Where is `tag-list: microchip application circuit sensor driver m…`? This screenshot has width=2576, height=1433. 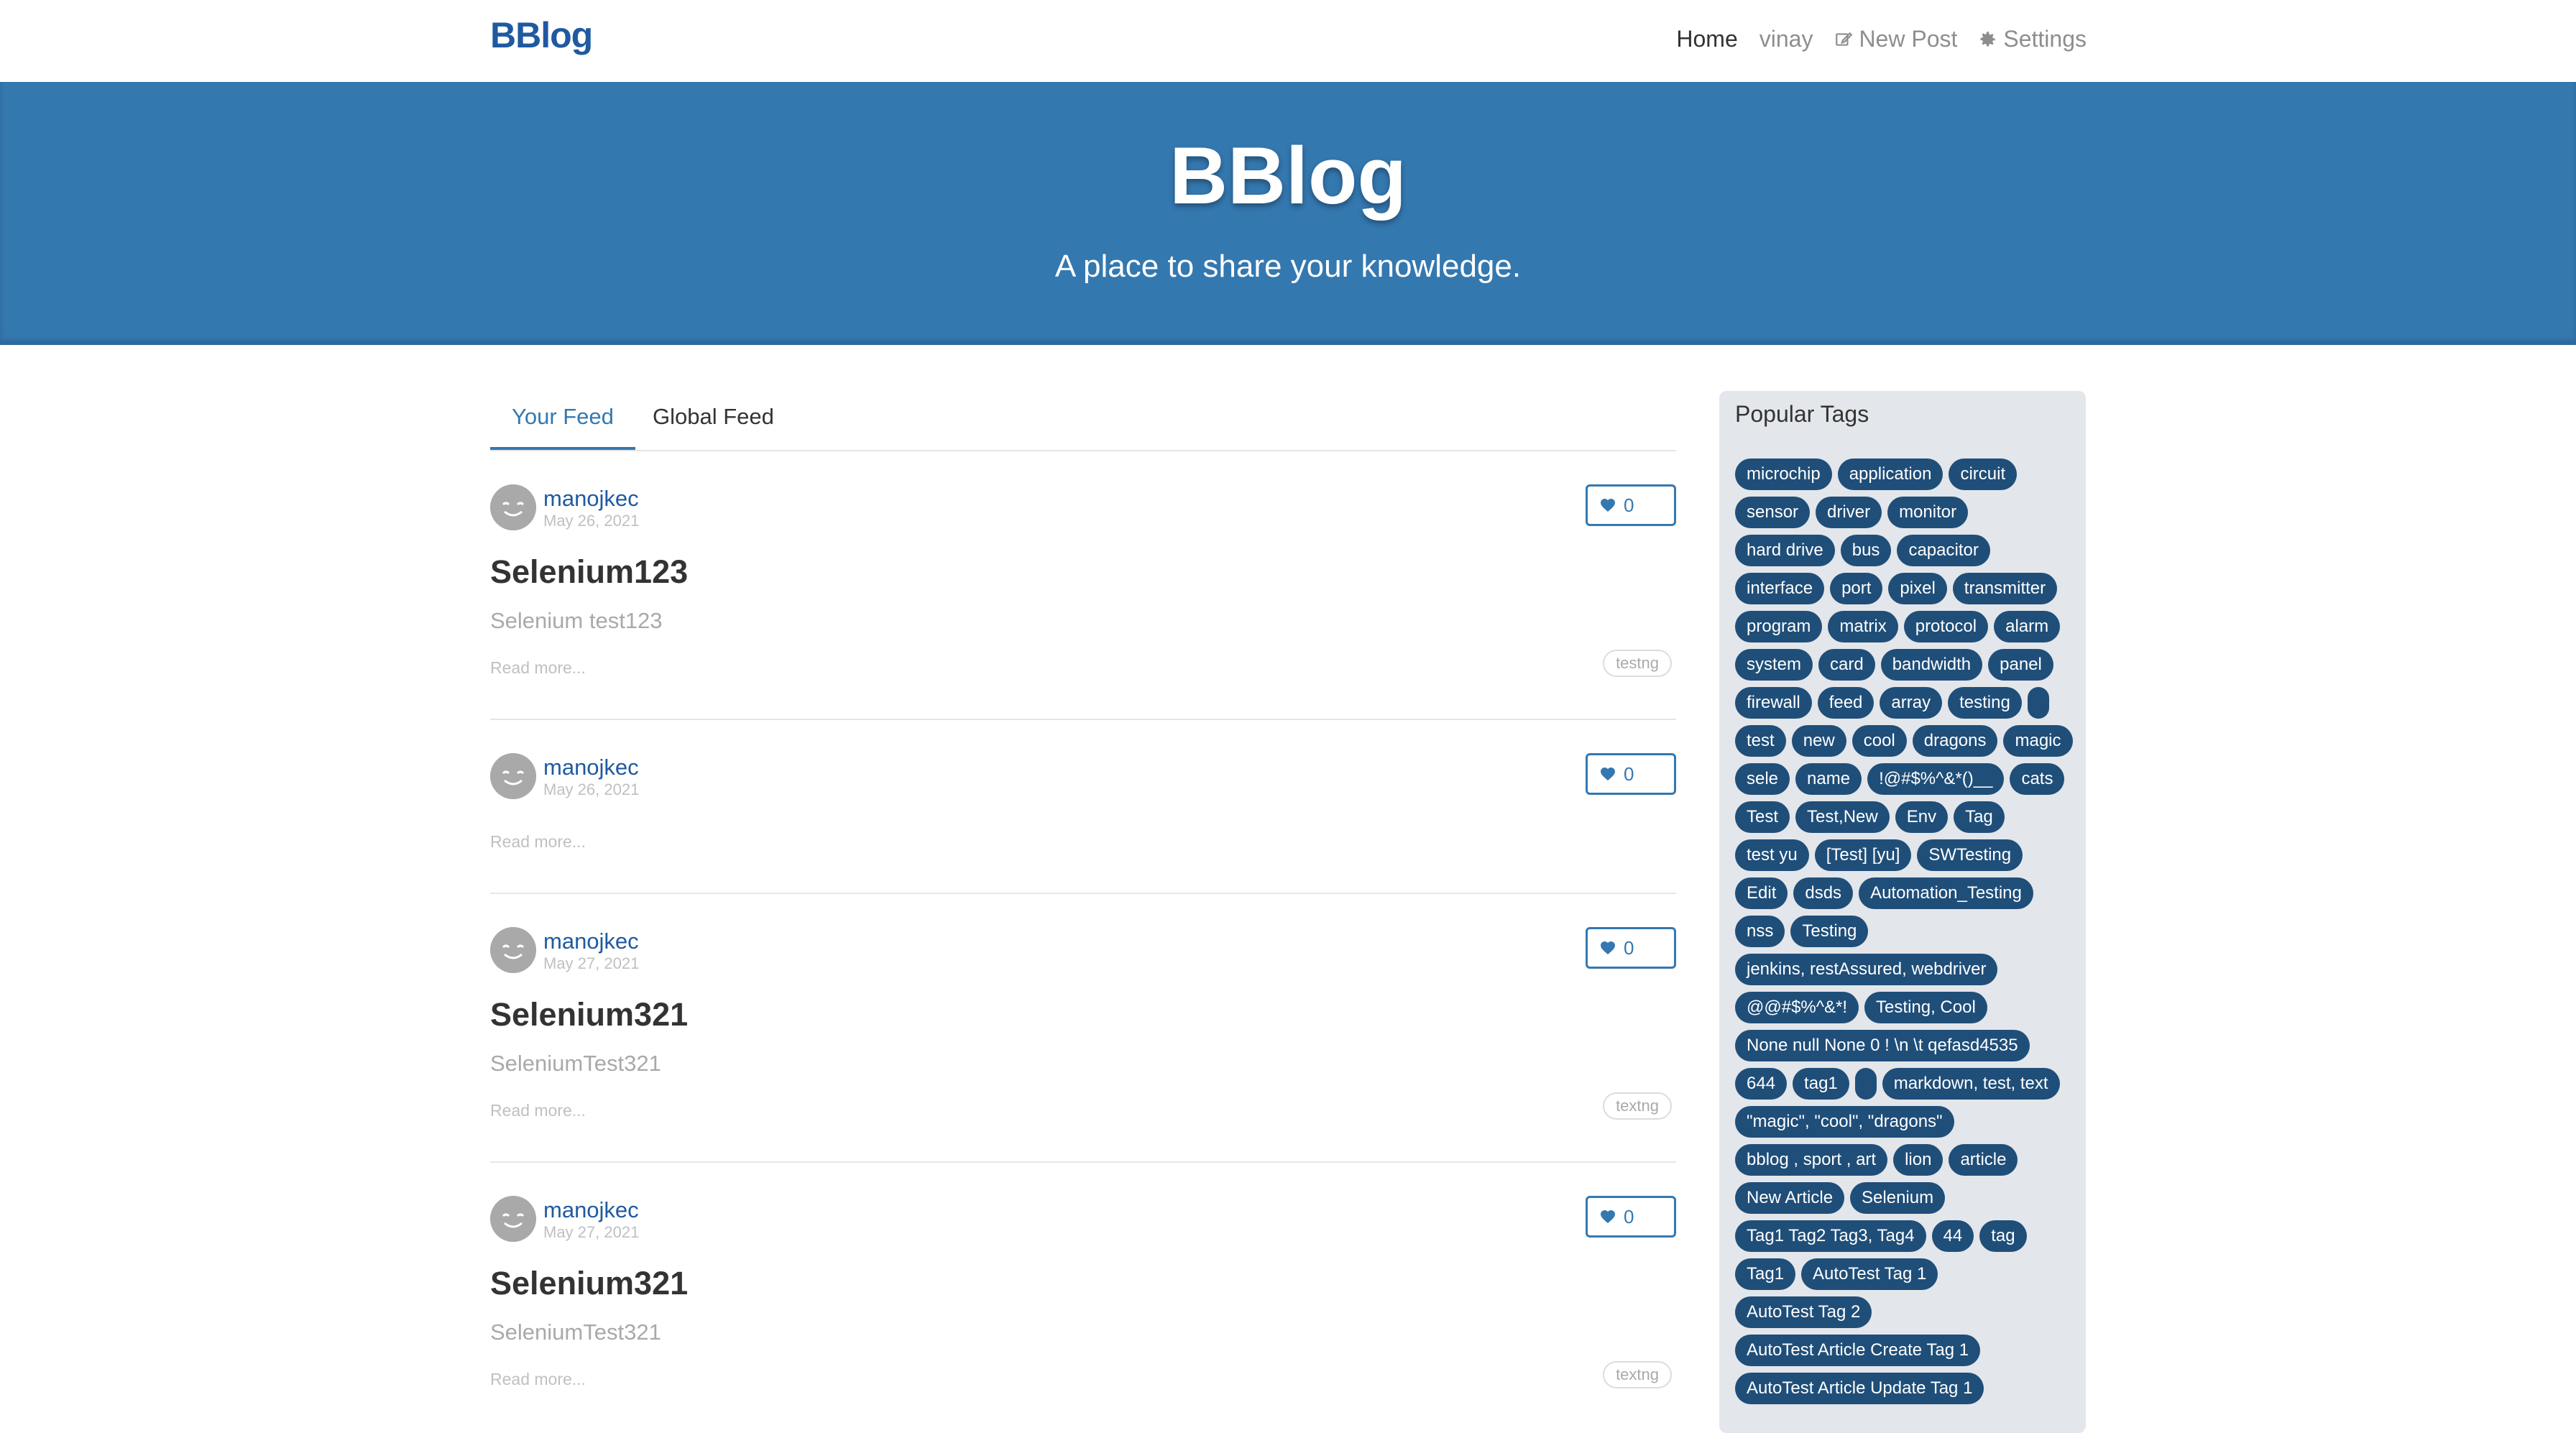 tag-list: microchip application circuit sensor driver m… is located at coordinates (1904, 931).